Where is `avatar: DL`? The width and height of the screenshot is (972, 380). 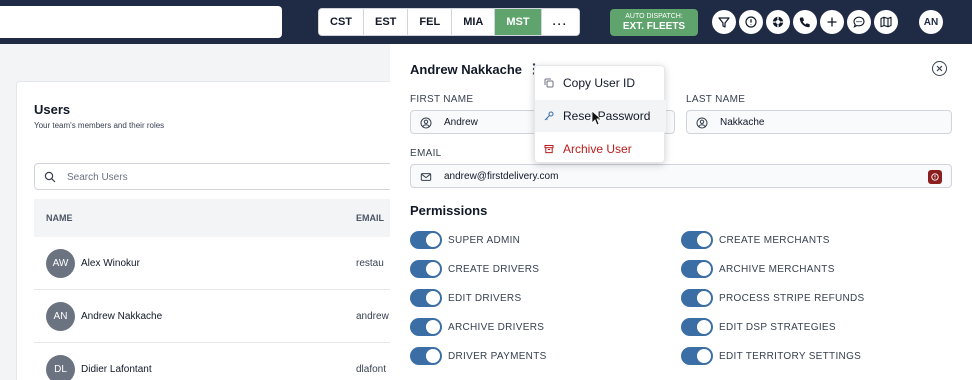
avatar: DL is located at coordinates (60, 367).